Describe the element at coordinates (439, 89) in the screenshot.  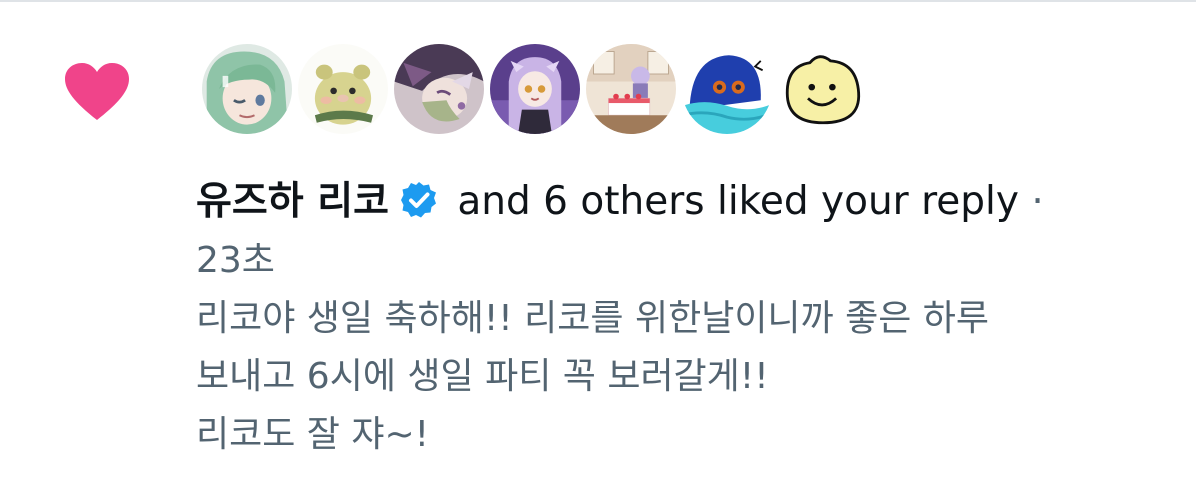
I see `avatar-purple-bow-character-icon` at that location.